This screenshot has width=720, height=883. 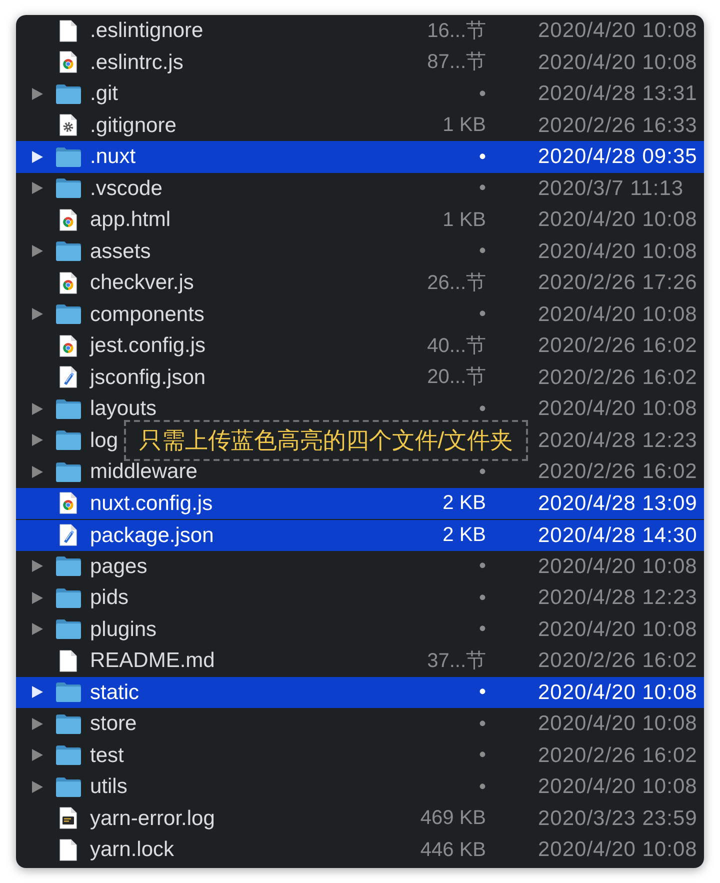 I want to click on file-name: yarn-error.log, so click(x=152, y=818).